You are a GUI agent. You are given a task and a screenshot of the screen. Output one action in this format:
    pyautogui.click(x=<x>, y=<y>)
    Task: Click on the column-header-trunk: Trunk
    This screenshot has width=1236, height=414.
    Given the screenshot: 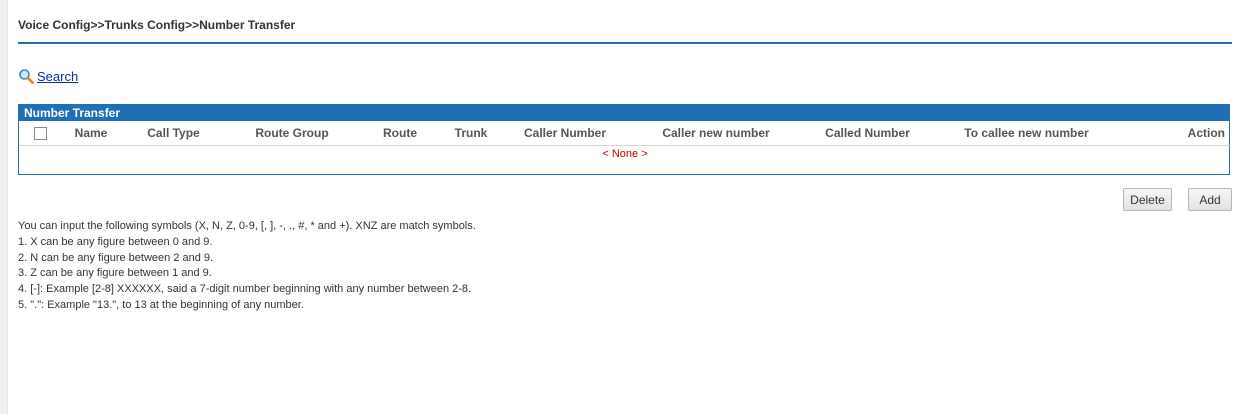 What is the action you would take?
    pyautogui.click(x=471, y=133)
    